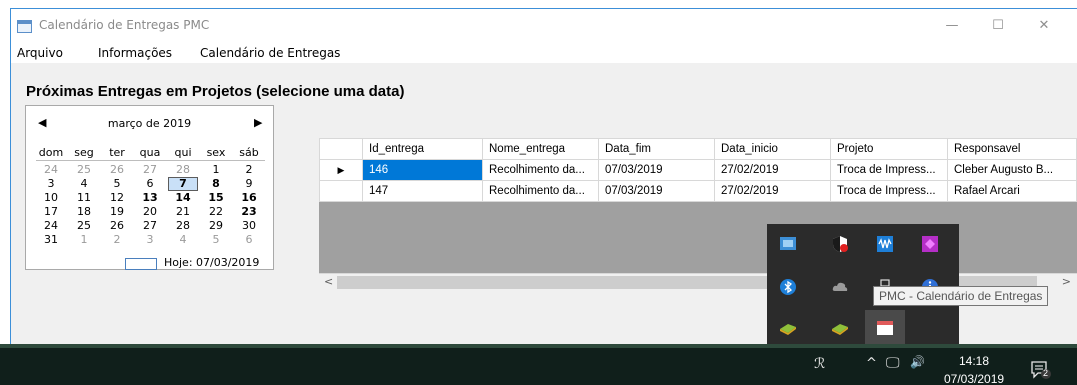 Image resolution: width=1077 pixels, height=385 pixels. What do you see at coordinates (117, 212) in the screenshot?
I see `calendar-day: 19` at bounding box center [117, 212].